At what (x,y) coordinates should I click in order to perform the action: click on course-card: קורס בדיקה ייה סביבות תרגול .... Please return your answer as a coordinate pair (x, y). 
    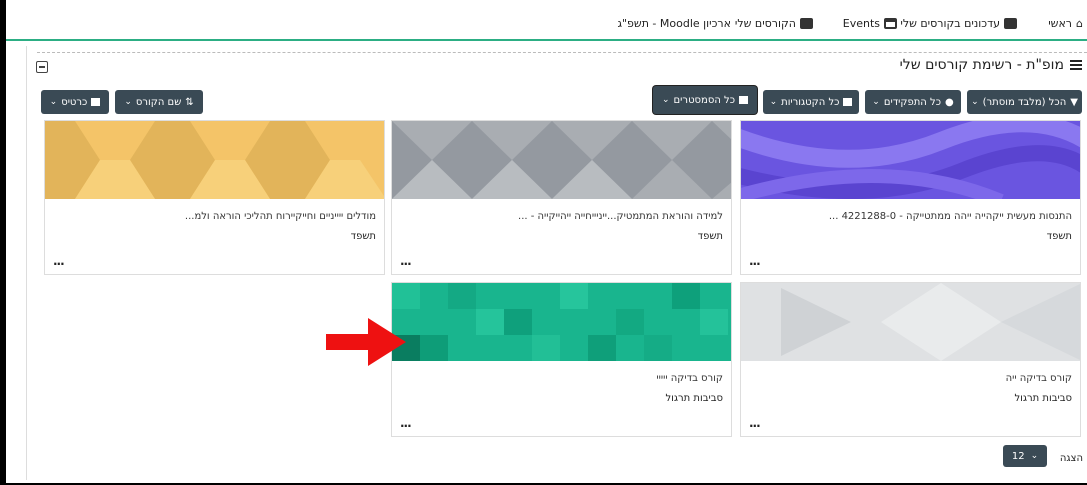
    Looking at the image, I should click on (910, 359).